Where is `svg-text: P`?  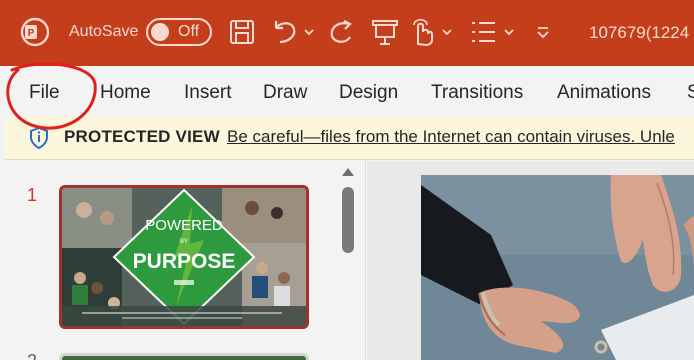
svg-text: P is located at coordinates (31, 33).